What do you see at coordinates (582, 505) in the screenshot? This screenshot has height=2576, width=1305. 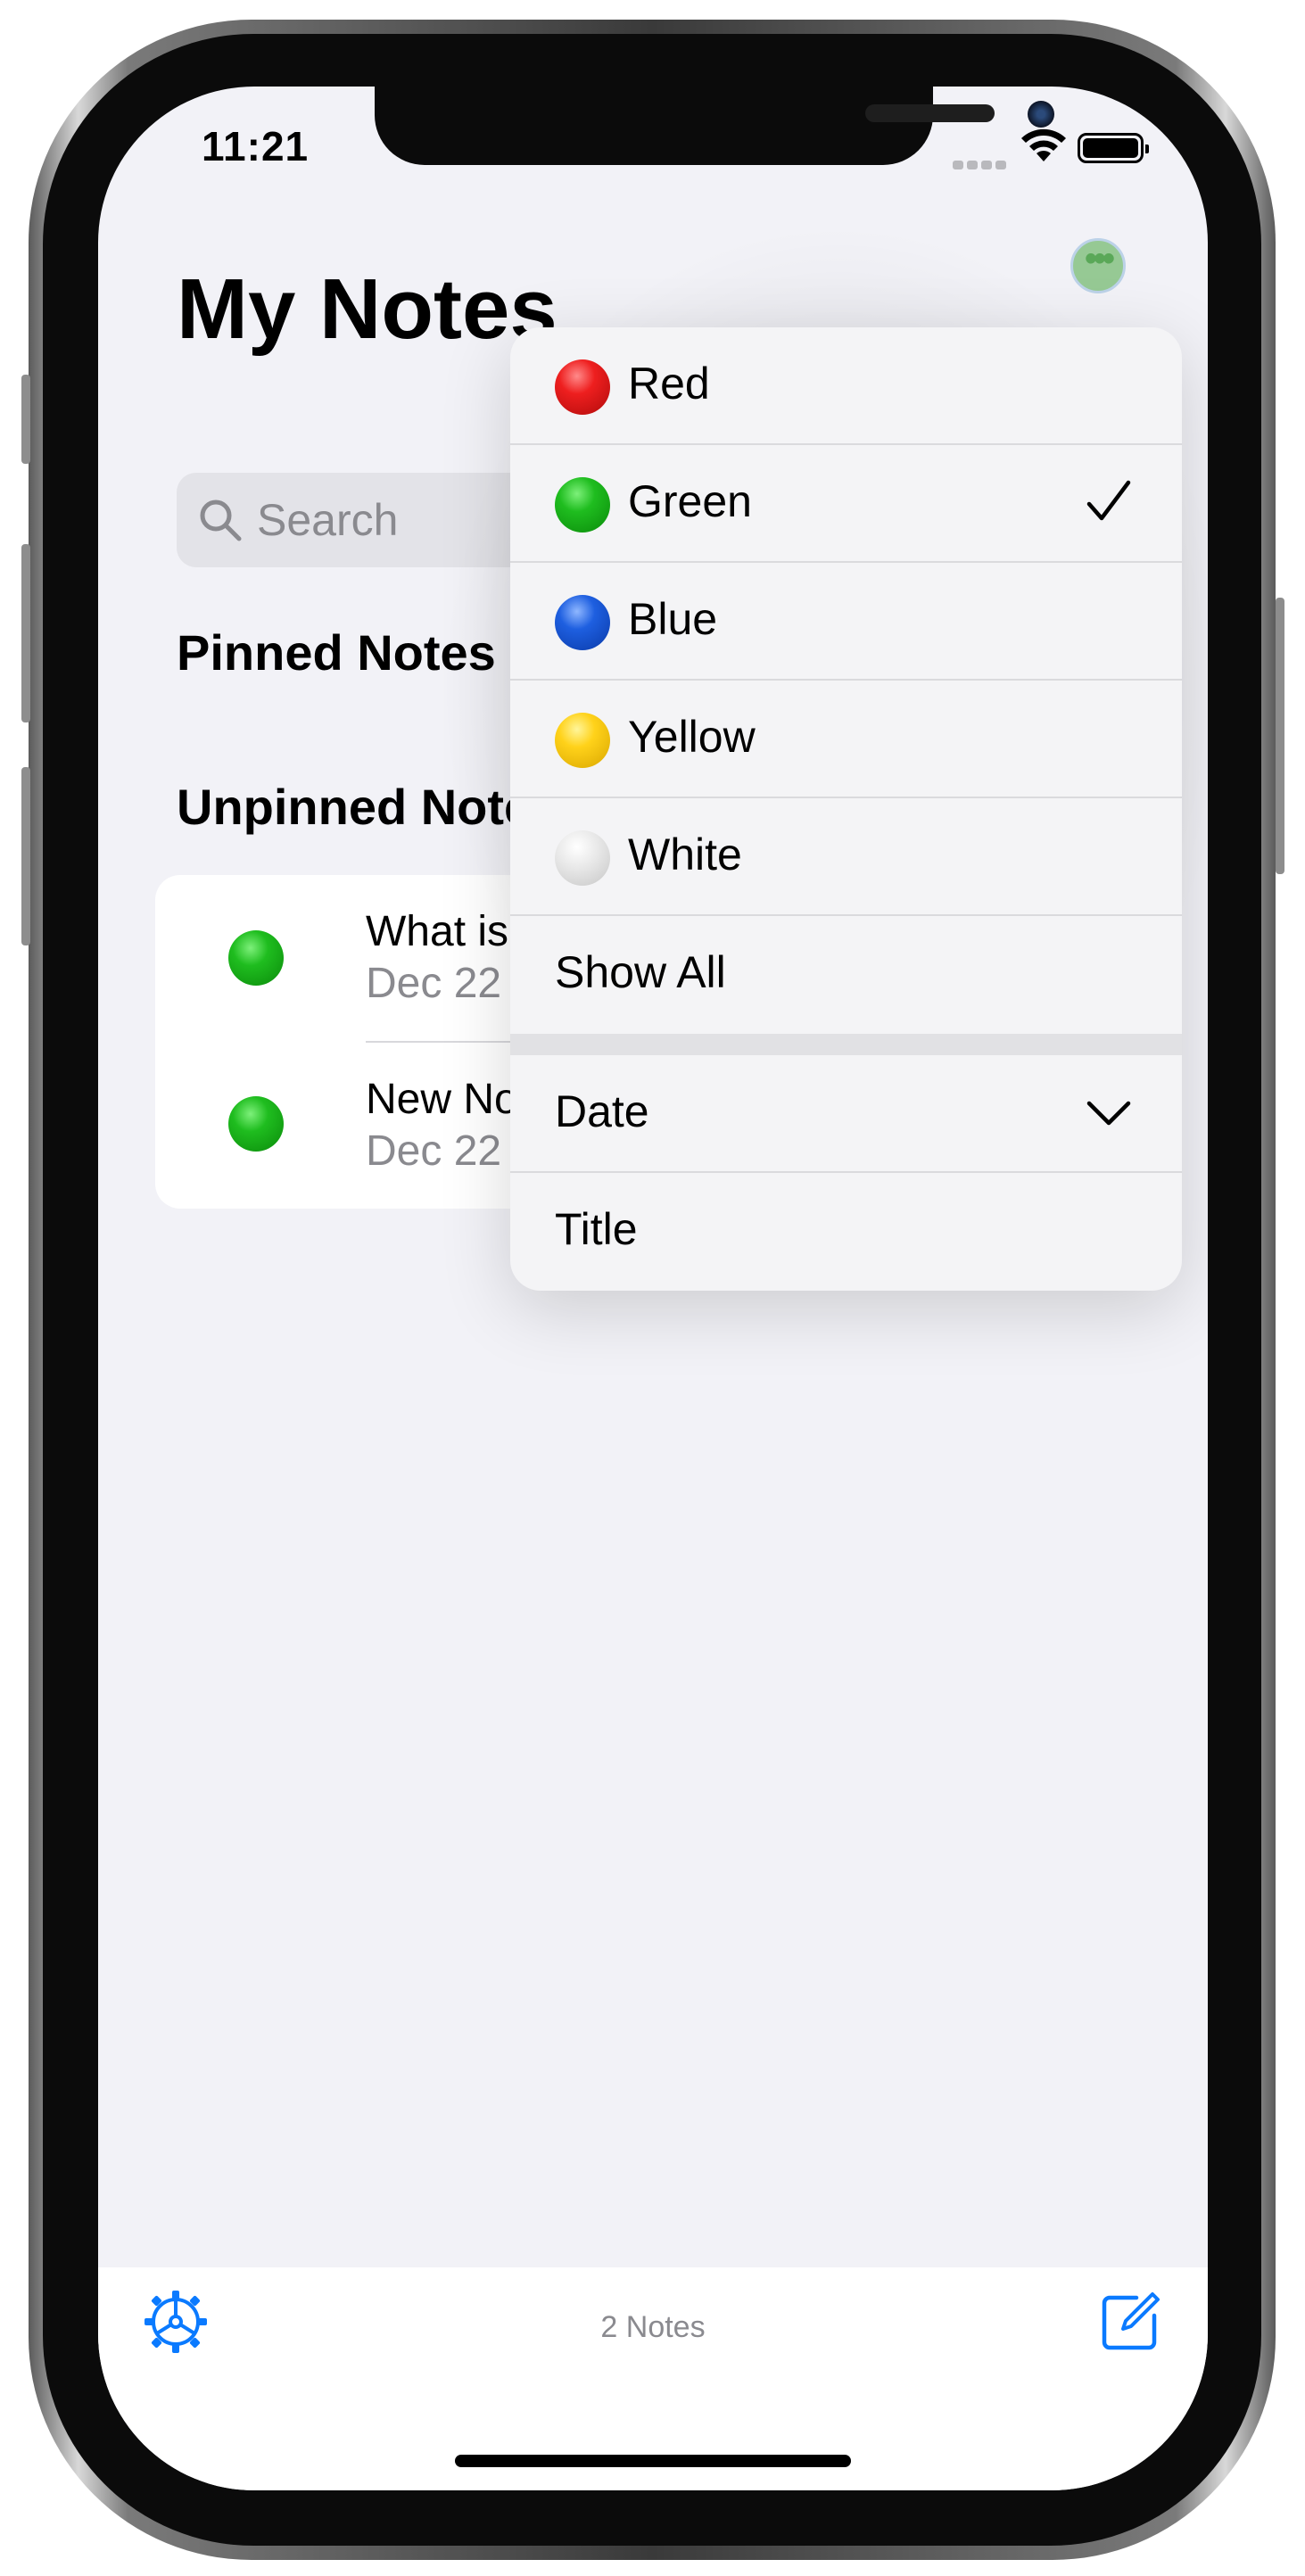 I see `green-dot-icon` at bounding box center [582, 505].